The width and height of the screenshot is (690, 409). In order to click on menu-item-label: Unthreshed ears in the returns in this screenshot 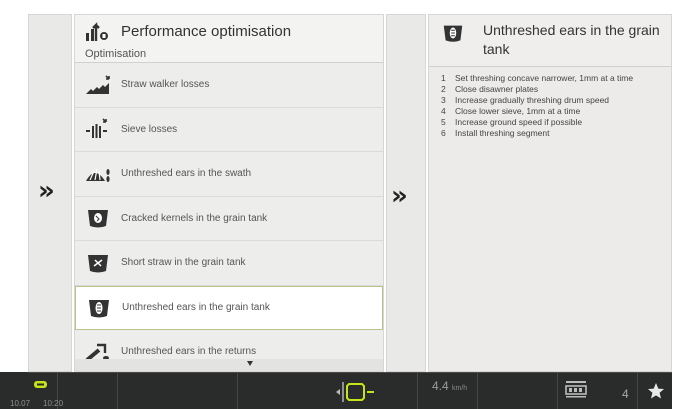, I will do `click(189, 352)`.